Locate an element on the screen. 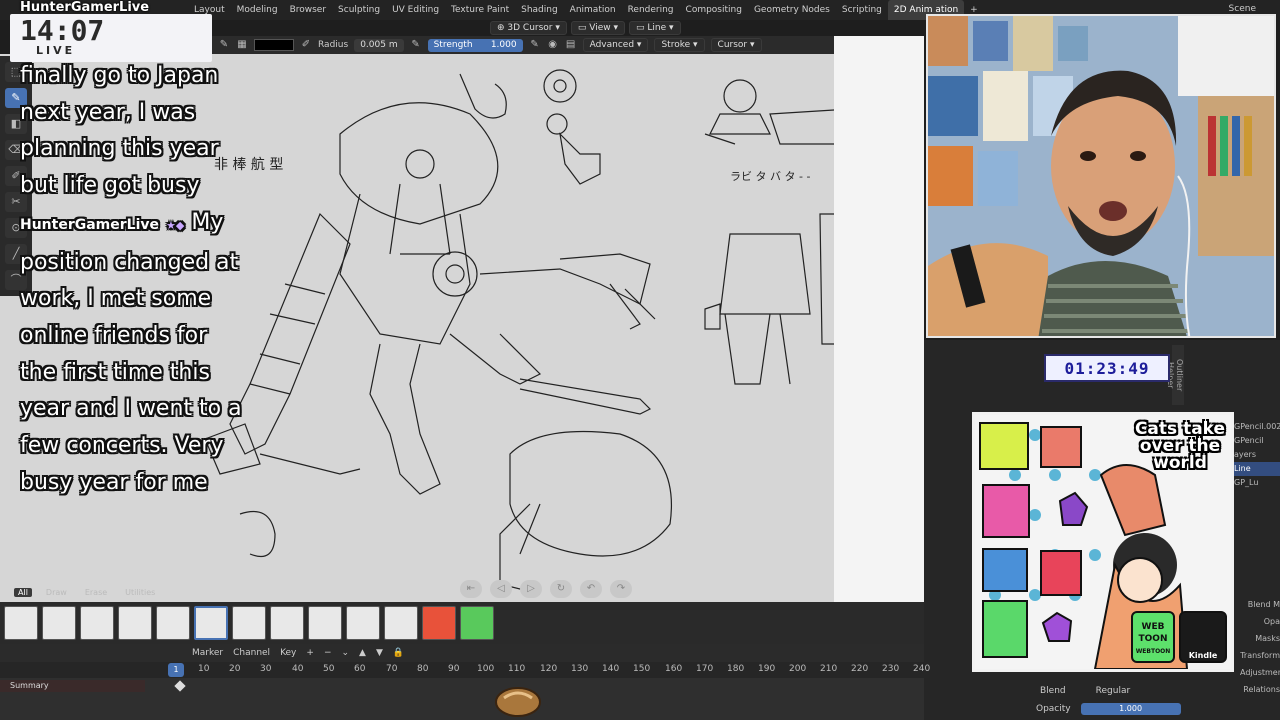 The width and height of the screenshot is (1280, 720). section-relations: Relations is located at coordinates (1260, 689).